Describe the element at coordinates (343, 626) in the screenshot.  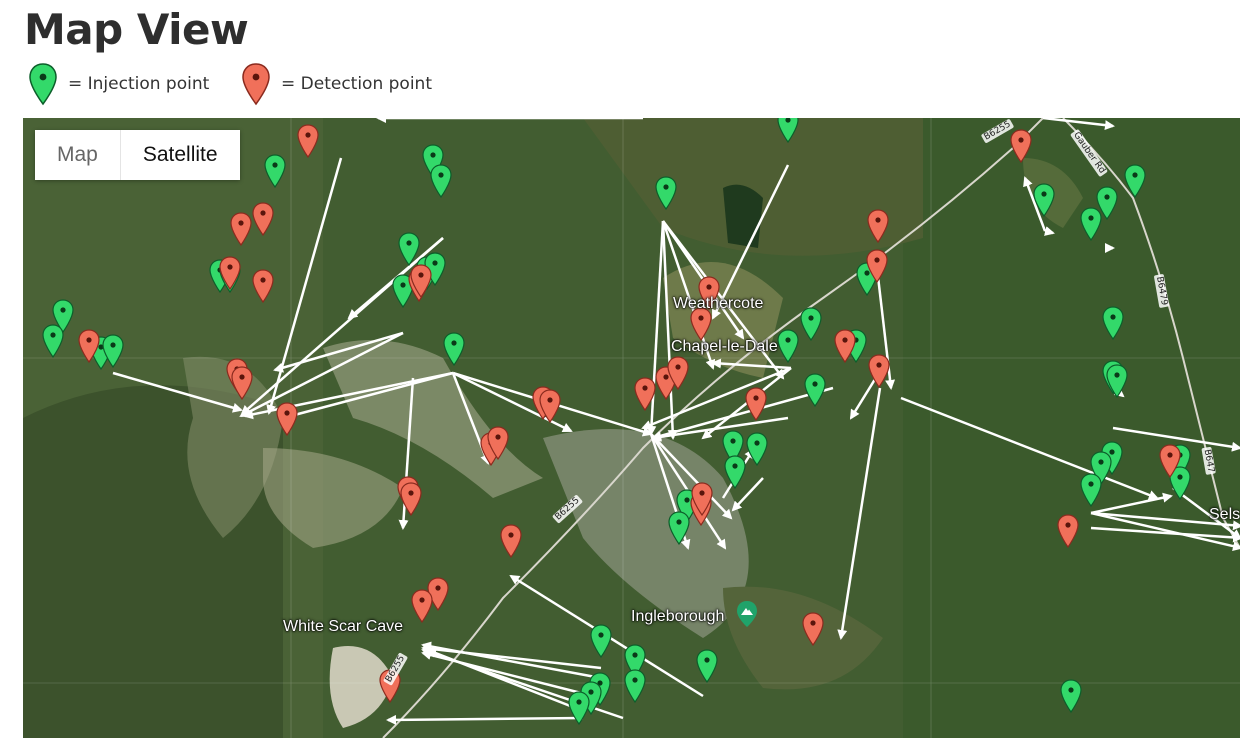
I see `place-white-scar-cave: White Scar Cave` at that location.